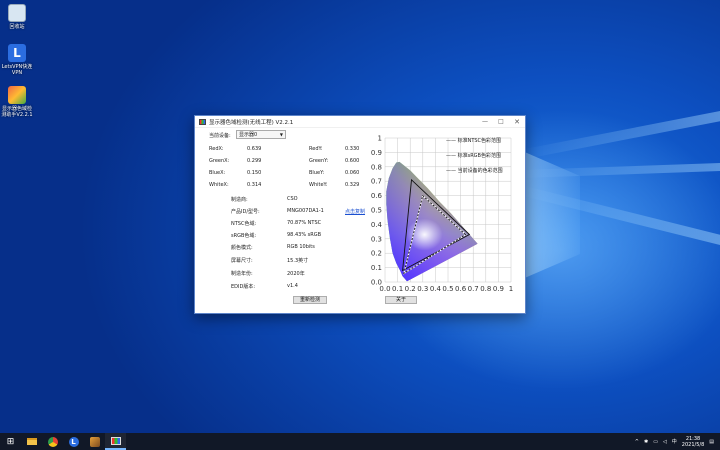  What do you see at coordinates (17, 13) in the screenshot?
I see `recycle-bin-icon` at bounding box center [17, 13].